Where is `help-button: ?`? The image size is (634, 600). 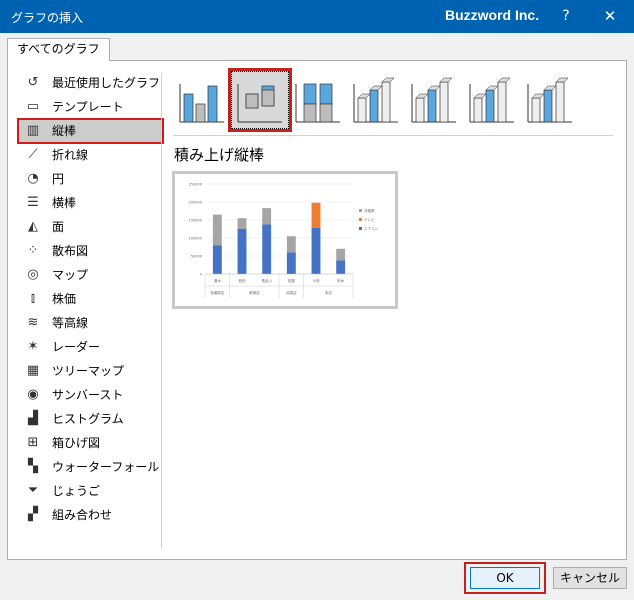
help-button: ? is located at coordinates (566, 16).